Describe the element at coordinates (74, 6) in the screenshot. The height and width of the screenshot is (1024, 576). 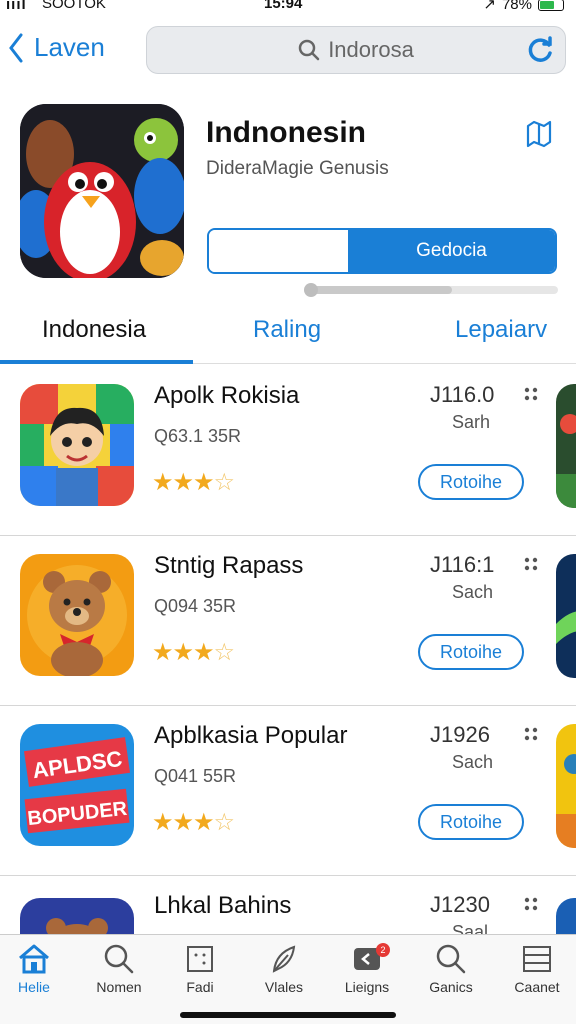
I see `carrier-label: SOOTOK` at that location.